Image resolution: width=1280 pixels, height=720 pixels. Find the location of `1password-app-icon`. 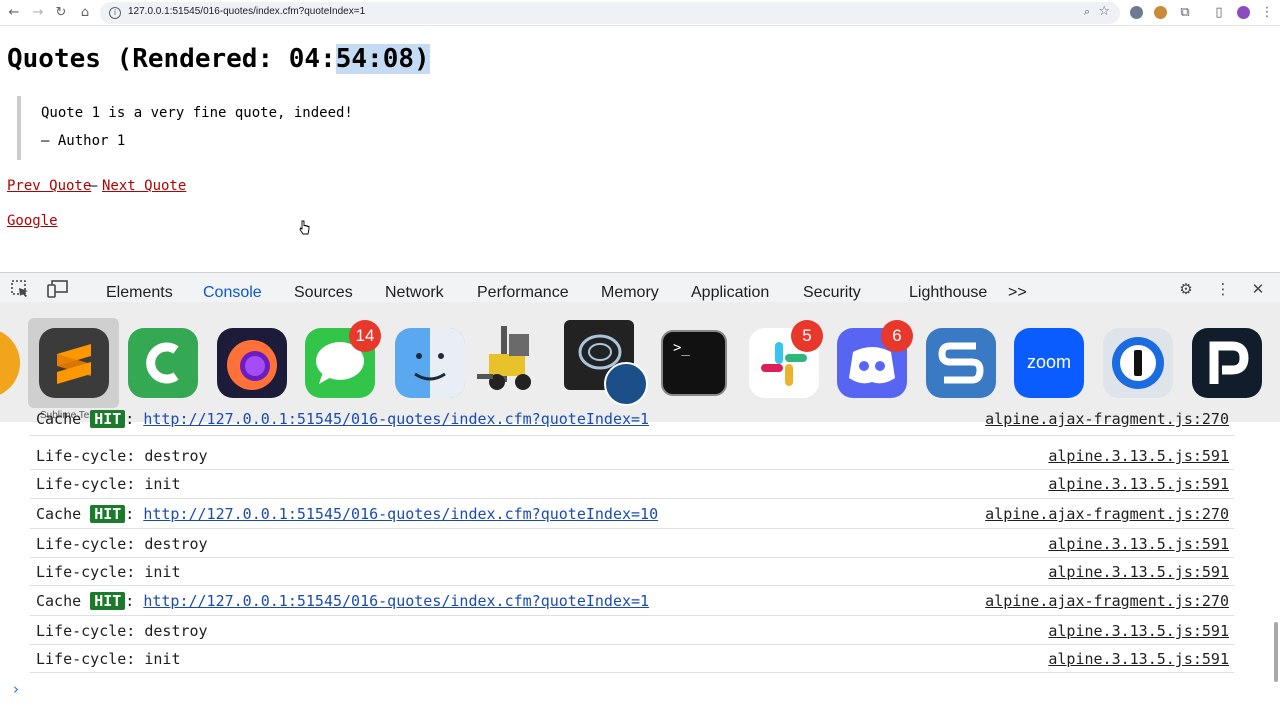

1password-app-icon is located at coordinates (1138, 363).